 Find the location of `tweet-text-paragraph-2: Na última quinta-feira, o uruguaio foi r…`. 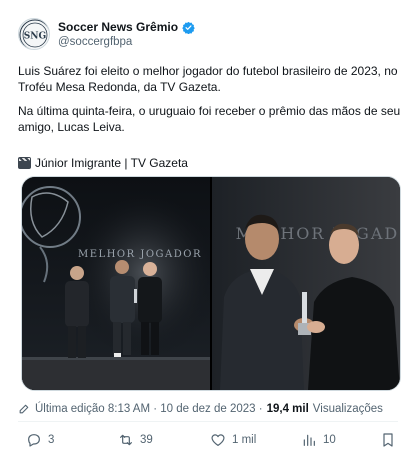

tweet-text-paragraph-2: Na última quinta-feira, o uruguaio foi r… is located at coordinates (209, 119).